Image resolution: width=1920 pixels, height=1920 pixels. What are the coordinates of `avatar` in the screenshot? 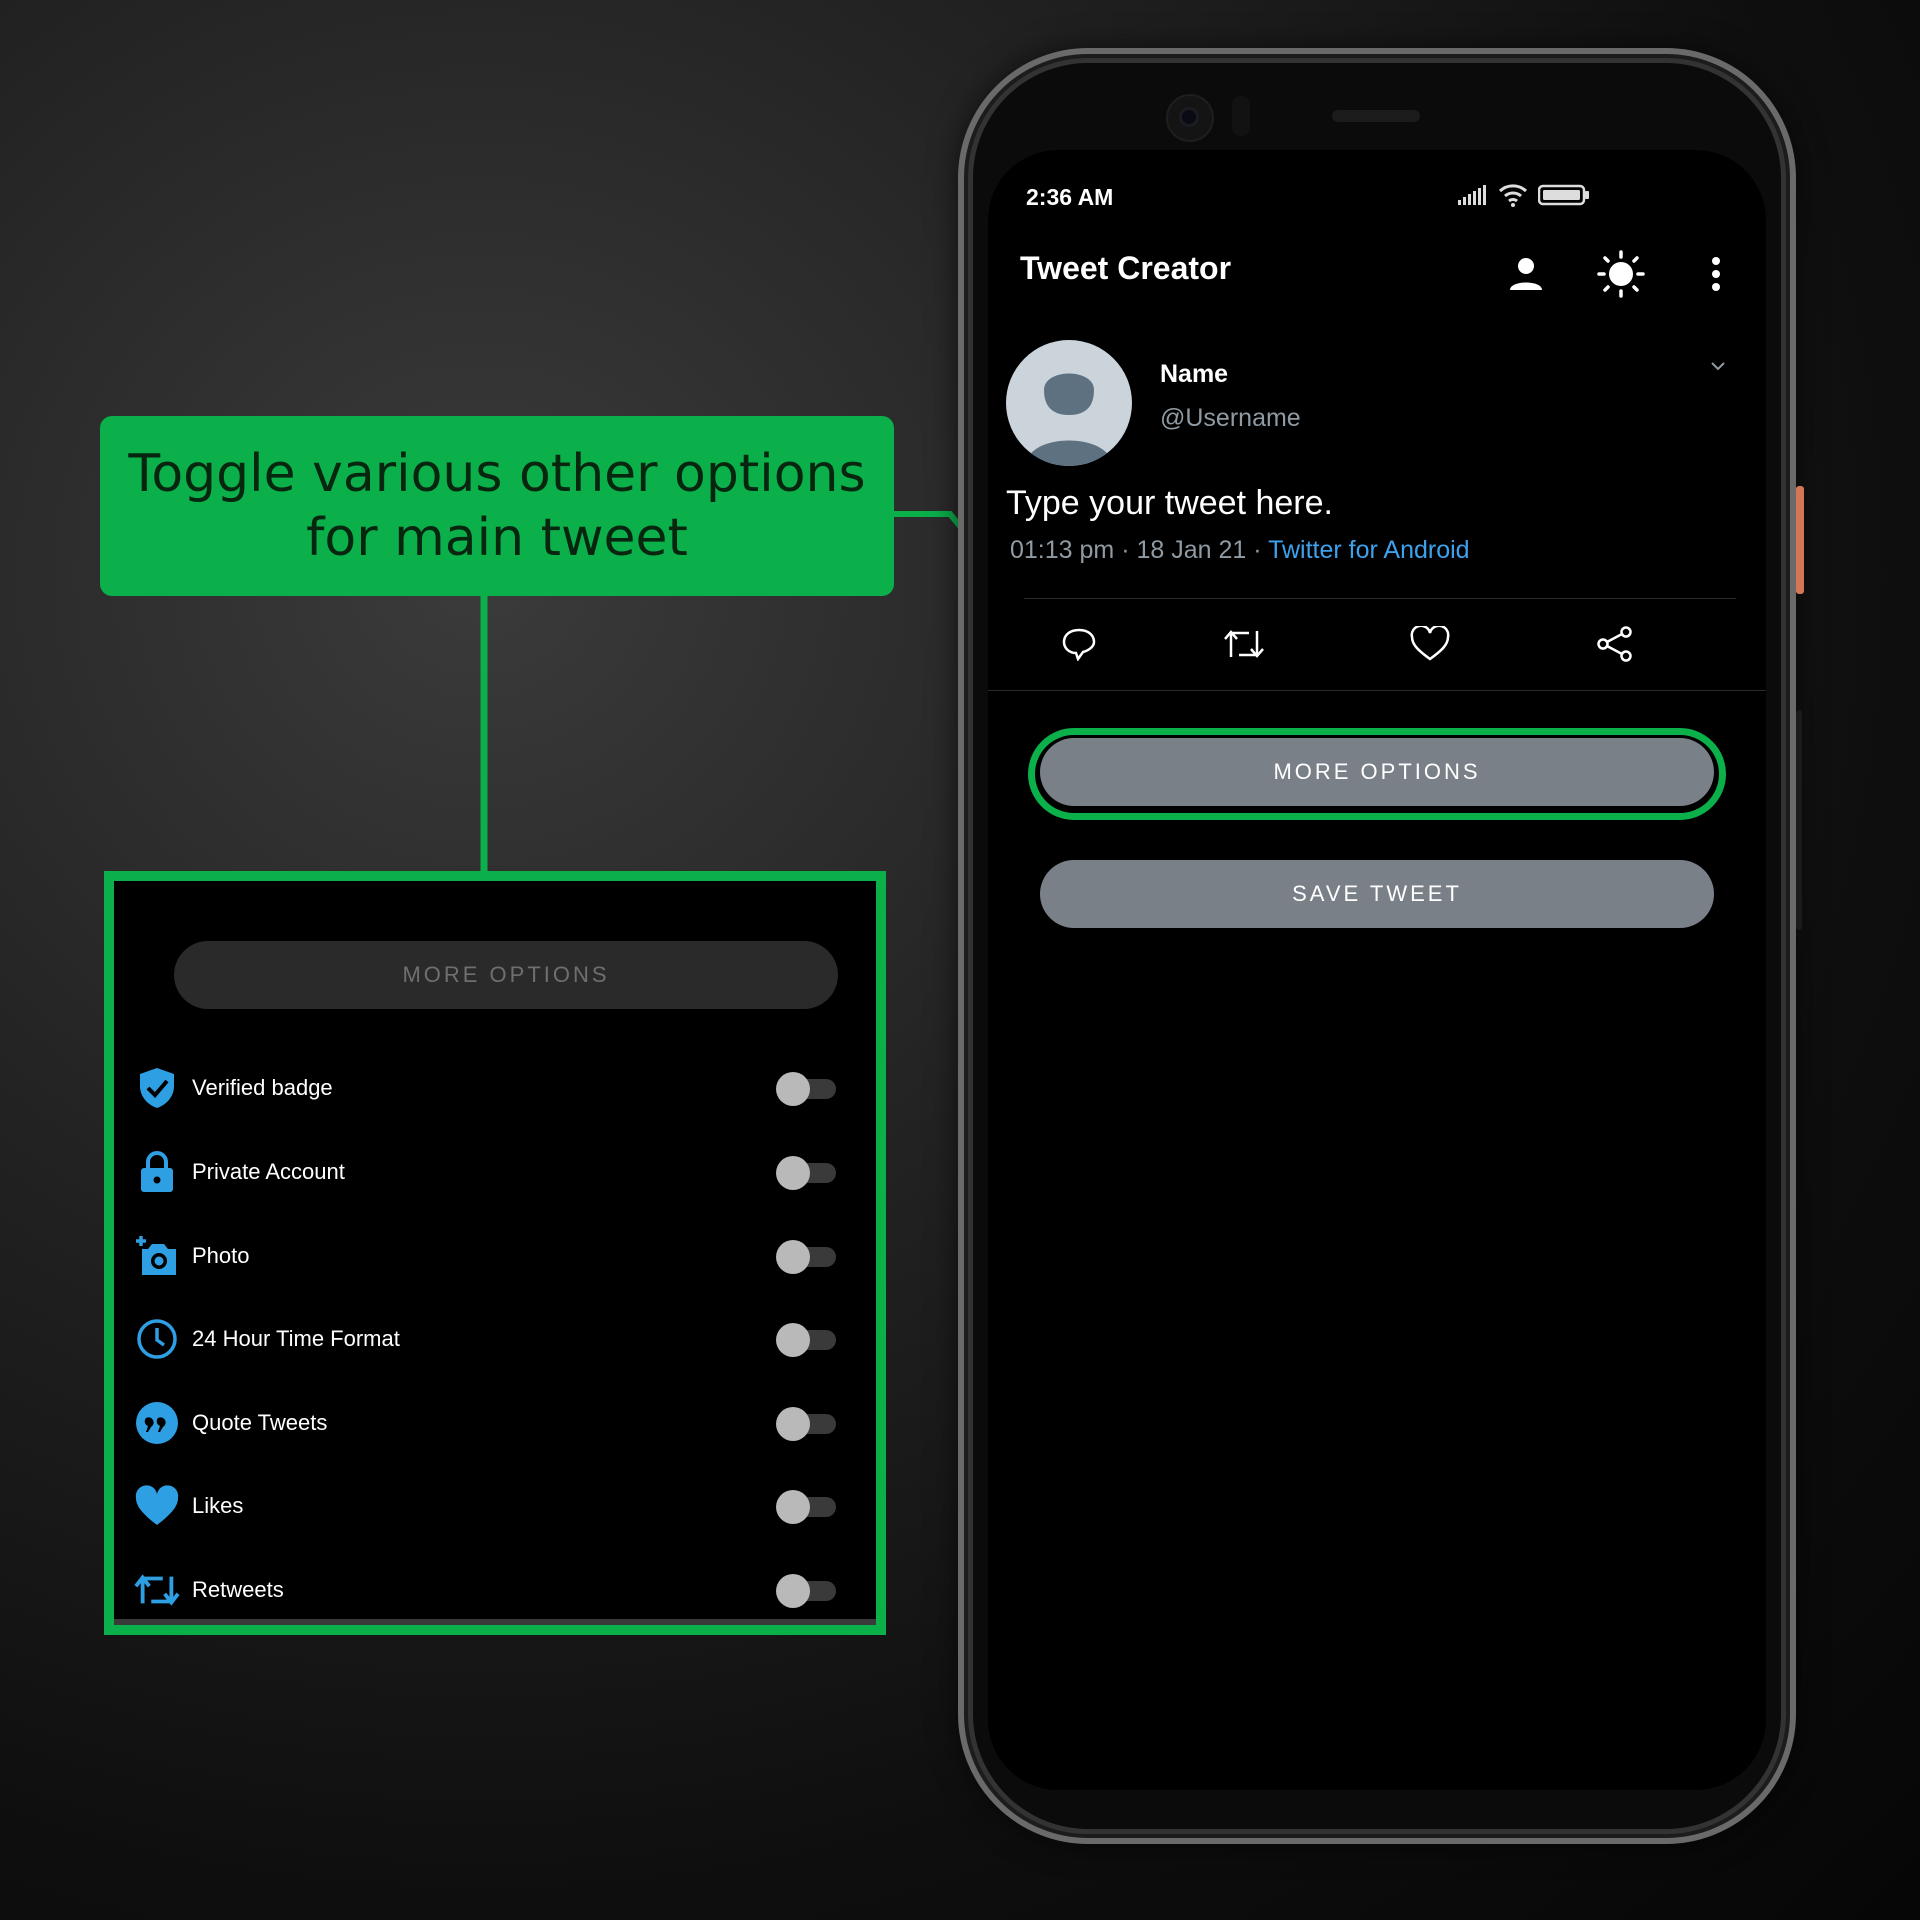 It's located at (1069, 403).